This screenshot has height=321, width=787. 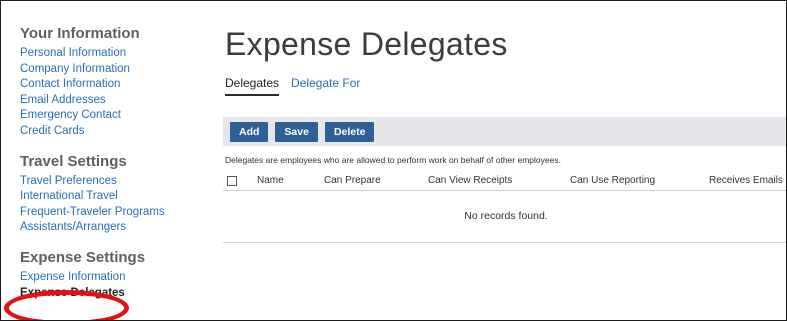 What do you see at coordinates (470, 180) in the screenshot?
I see `column-header-can-view-receipts: Can View Receipts` at bounding box center [470, 180].